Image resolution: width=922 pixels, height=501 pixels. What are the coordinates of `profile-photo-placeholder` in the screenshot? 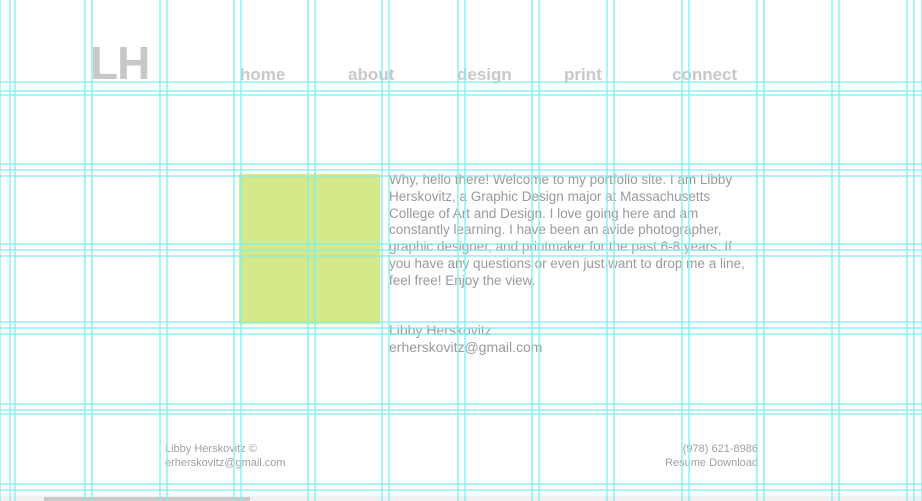 It's located at (309, 249).